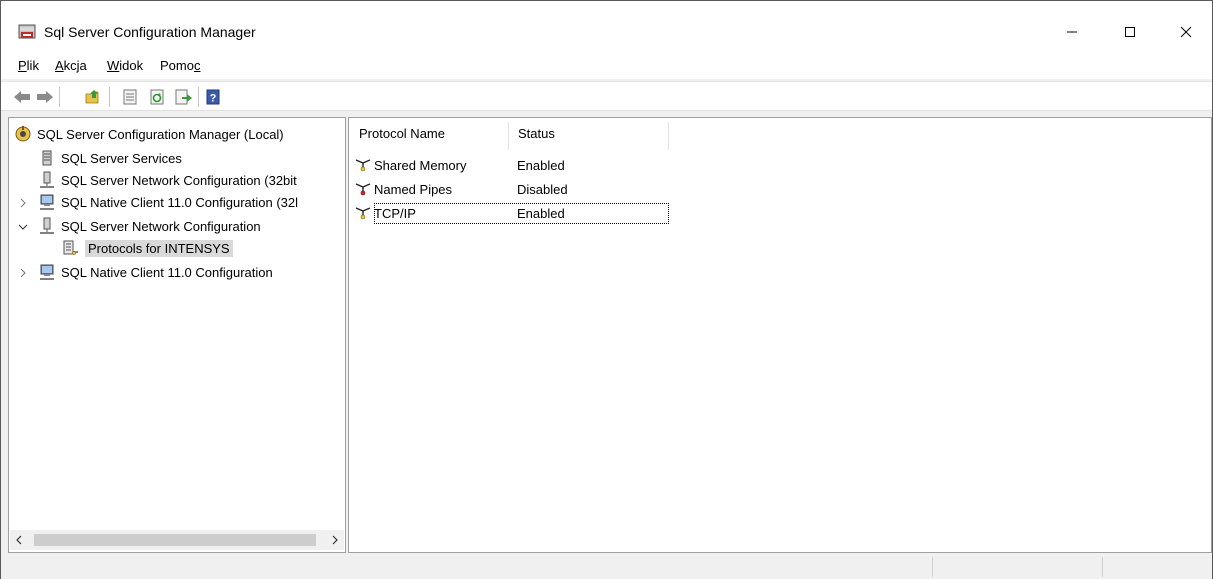 The width and height of the screenshot is (1213, 579). I want to click on protocols-icon, so click(71, 248).